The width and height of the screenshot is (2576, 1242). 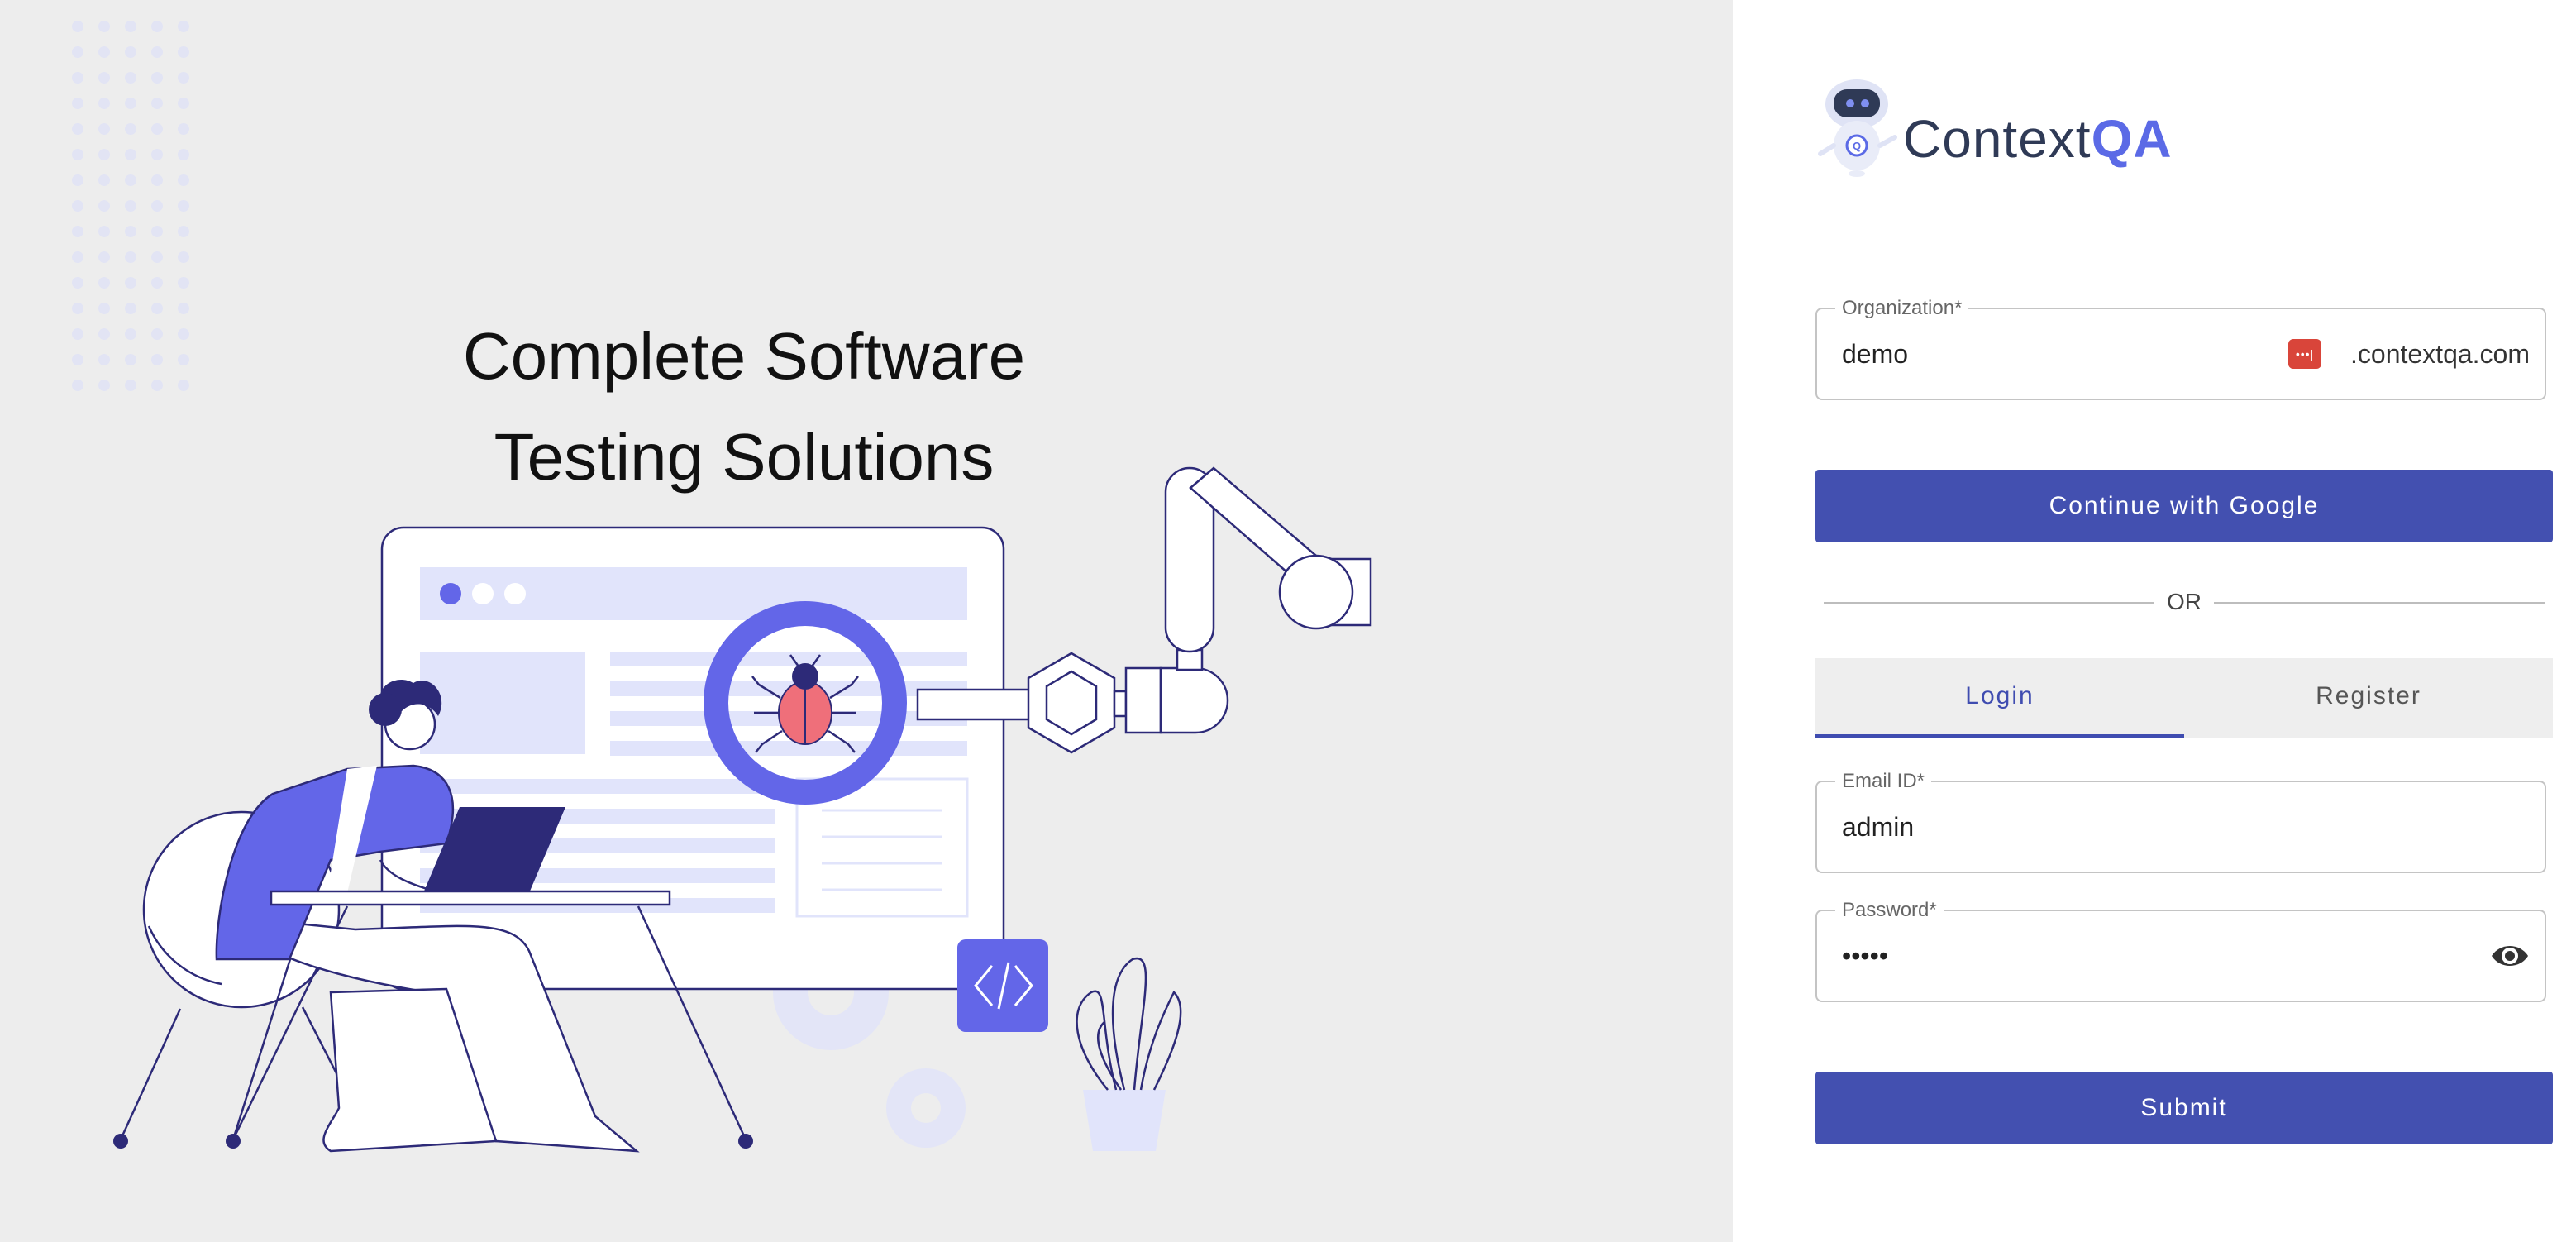 I want to click on continue-with-google-button: Continue with Google, so click(x=2184, y=506).